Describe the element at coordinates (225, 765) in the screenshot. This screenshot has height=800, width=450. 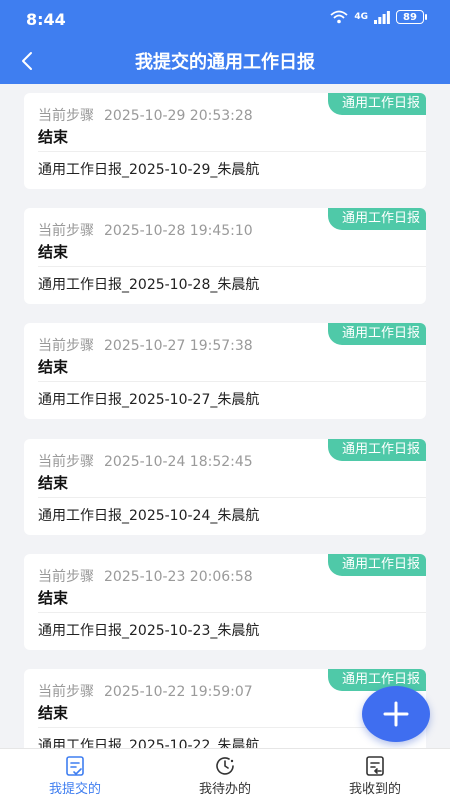
I see `clock-pending-icon` at that location.